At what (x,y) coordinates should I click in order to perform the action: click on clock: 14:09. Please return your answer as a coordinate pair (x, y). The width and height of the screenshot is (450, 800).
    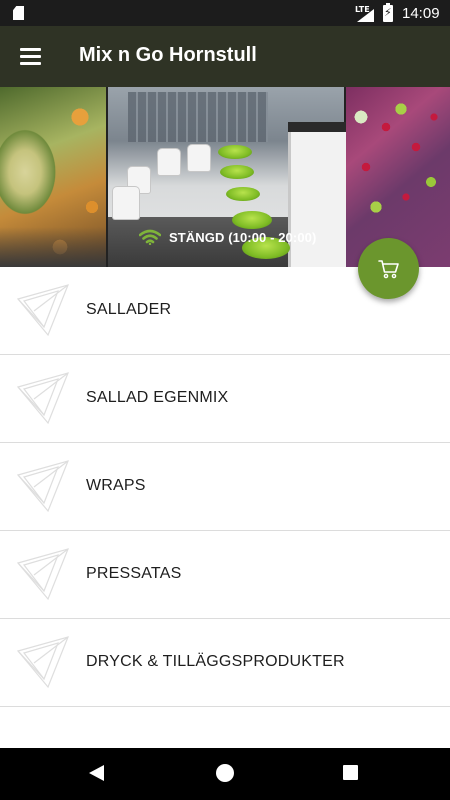
    Looking at the image, I should click on (421, 13).